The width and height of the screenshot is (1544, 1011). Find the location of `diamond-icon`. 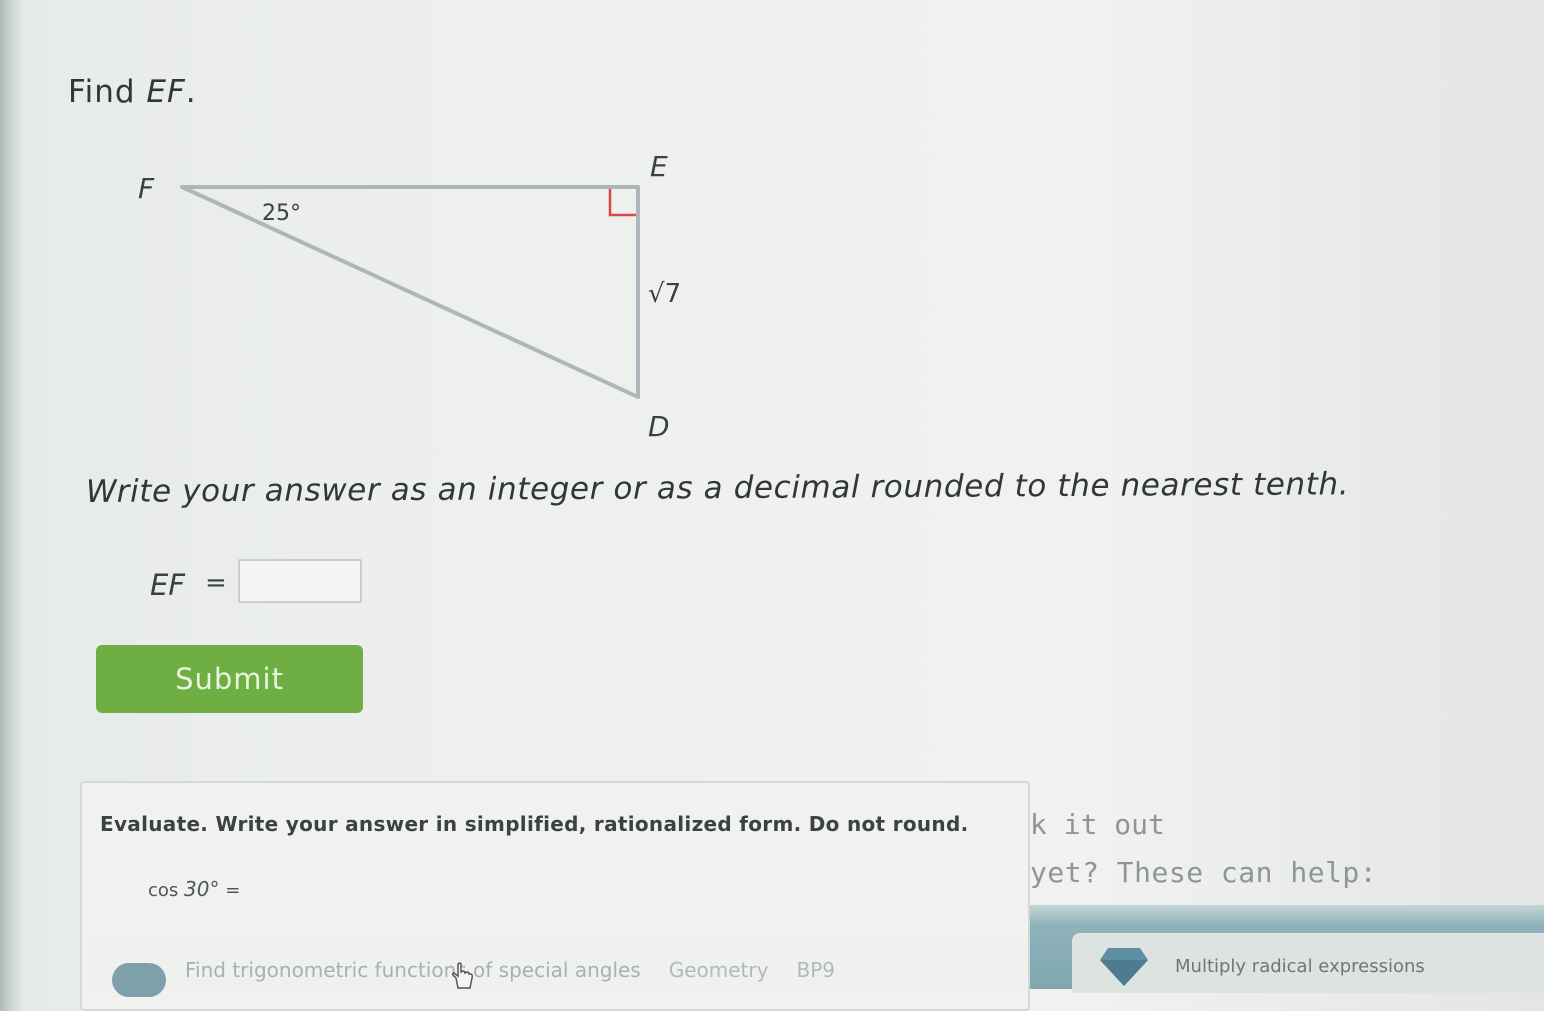

diamond-icon is located at coordinates (1124, 967).